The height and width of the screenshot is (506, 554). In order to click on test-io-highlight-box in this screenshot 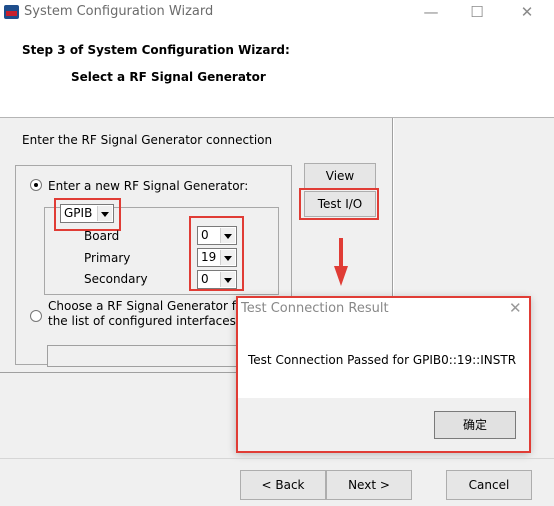, I will do `click(339, 204)`.